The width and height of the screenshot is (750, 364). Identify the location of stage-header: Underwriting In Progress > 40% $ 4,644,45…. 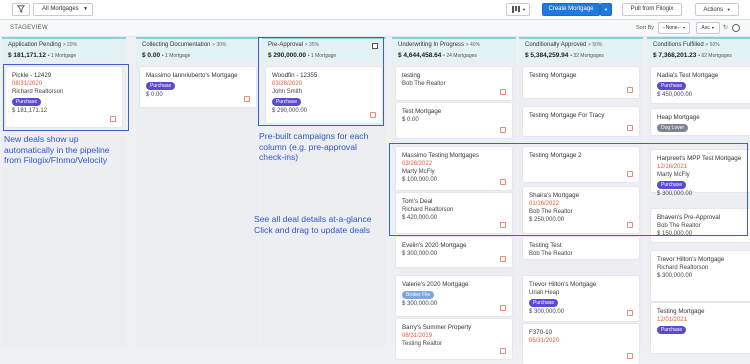
(454, 49).